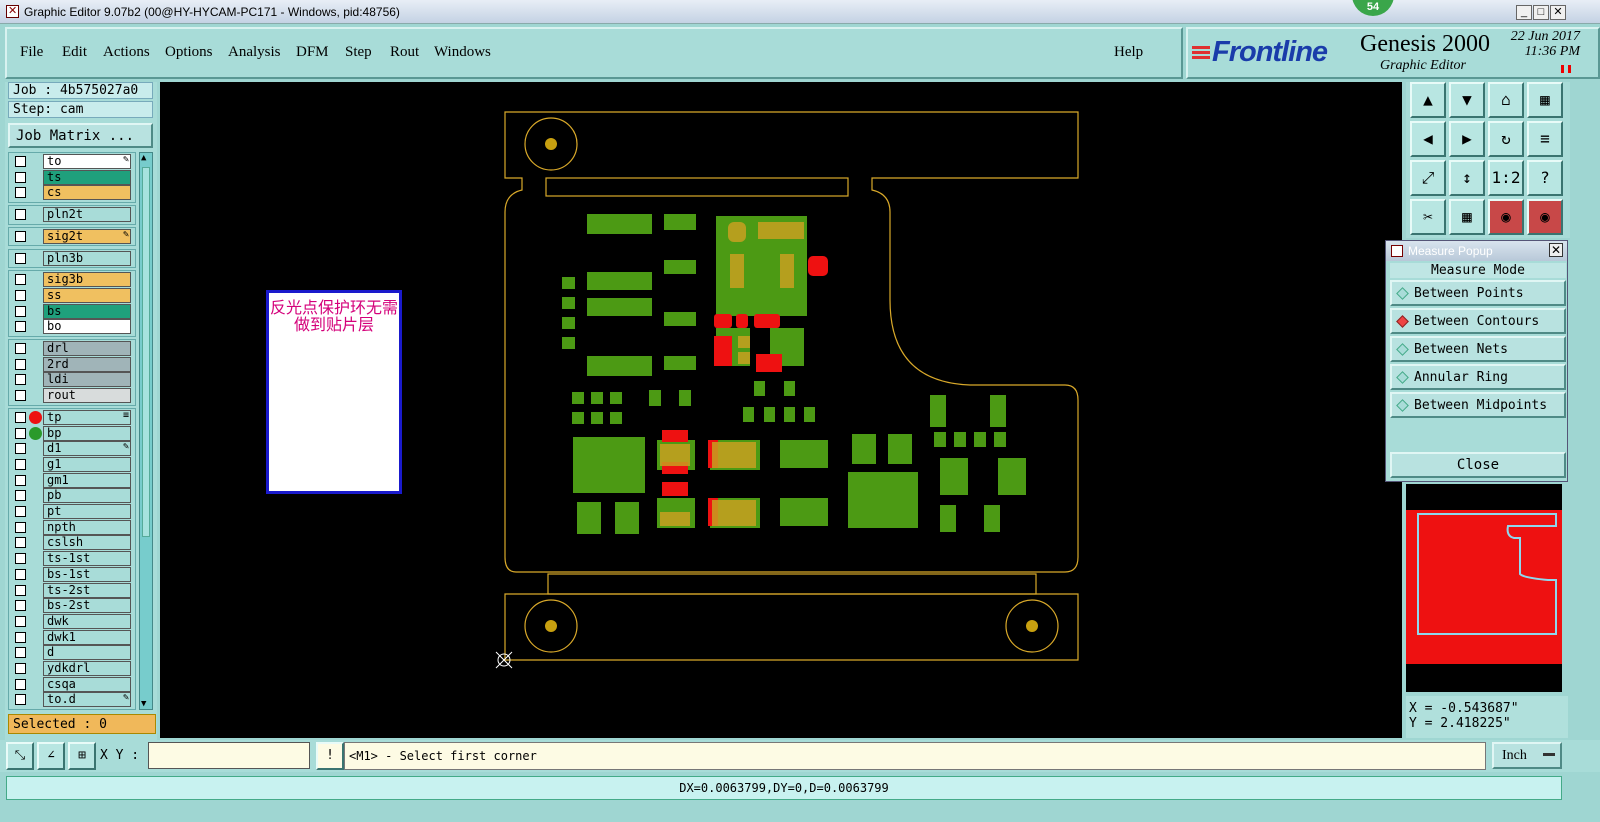 This screenshot has width=1600, height=822. Describe the element at coordinates (87, 559) in the screenshot. I see `layer-name: ts-1st` at that location.